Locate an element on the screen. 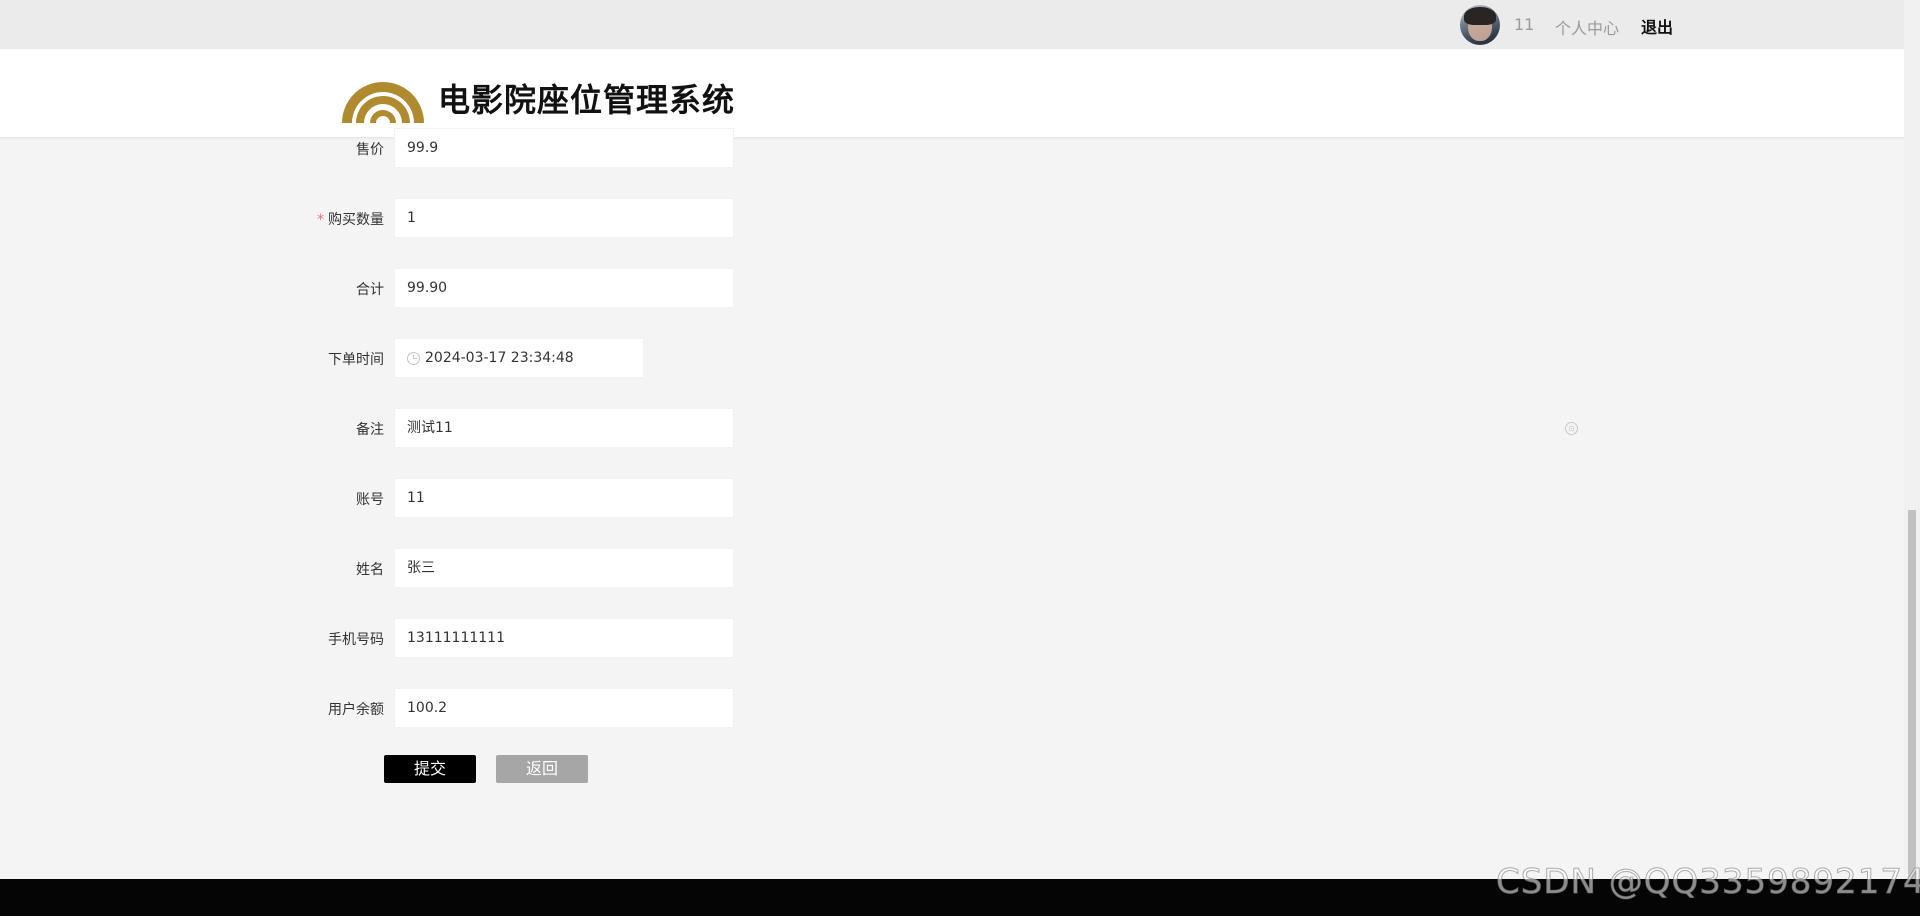 The width and height of the screenshot is (1920, 916). order-time-value: 2024-03-17 23:34:48 is located at coordinates (499, 358).